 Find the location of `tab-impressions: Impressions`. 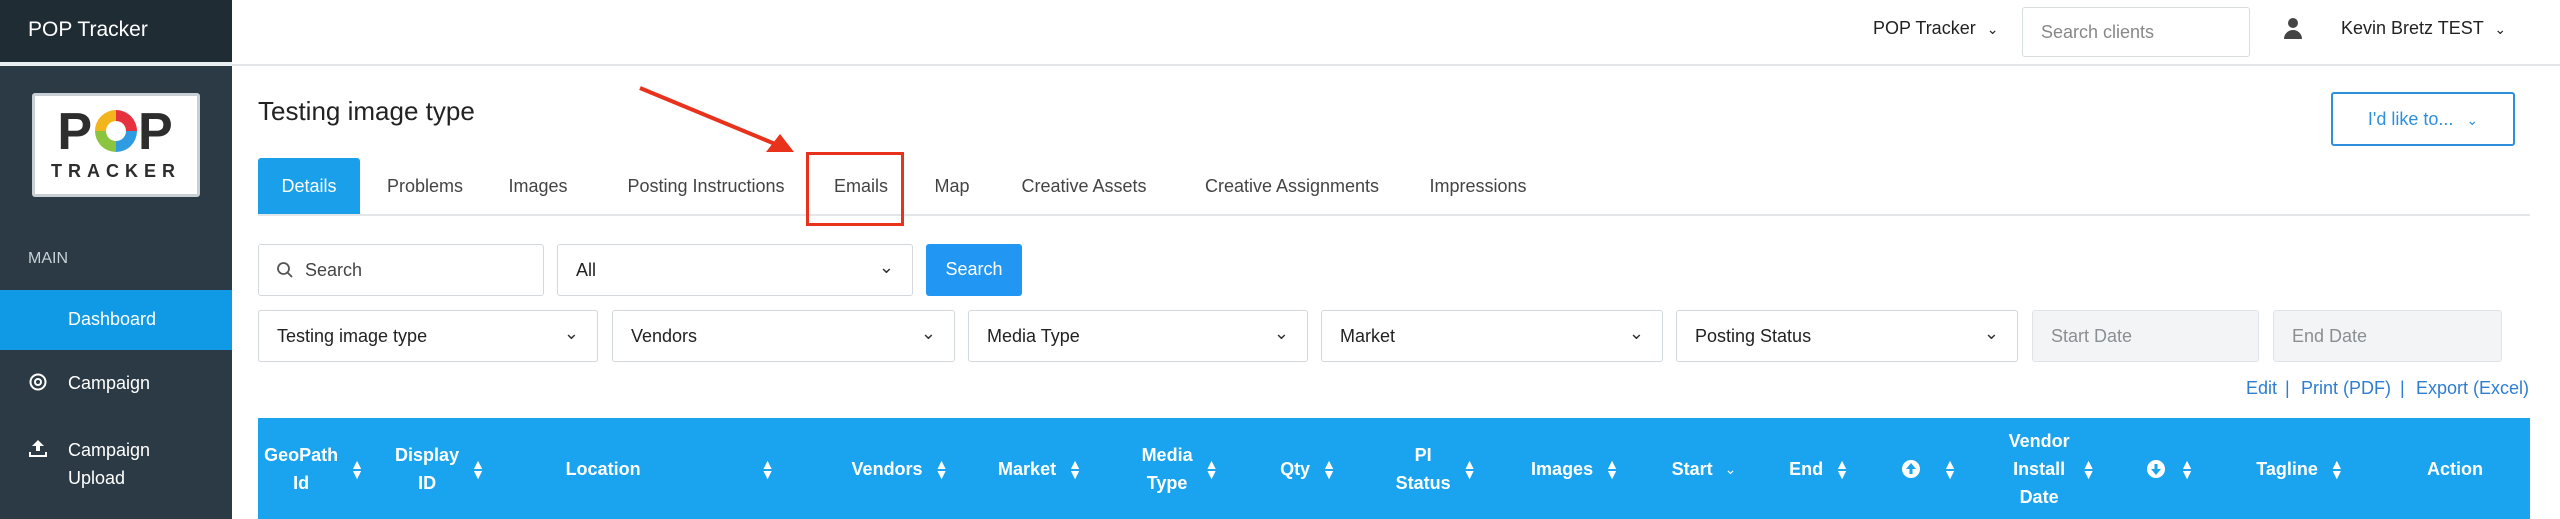

tab-impressions: Impressions is located at coordinates (1478, 186).